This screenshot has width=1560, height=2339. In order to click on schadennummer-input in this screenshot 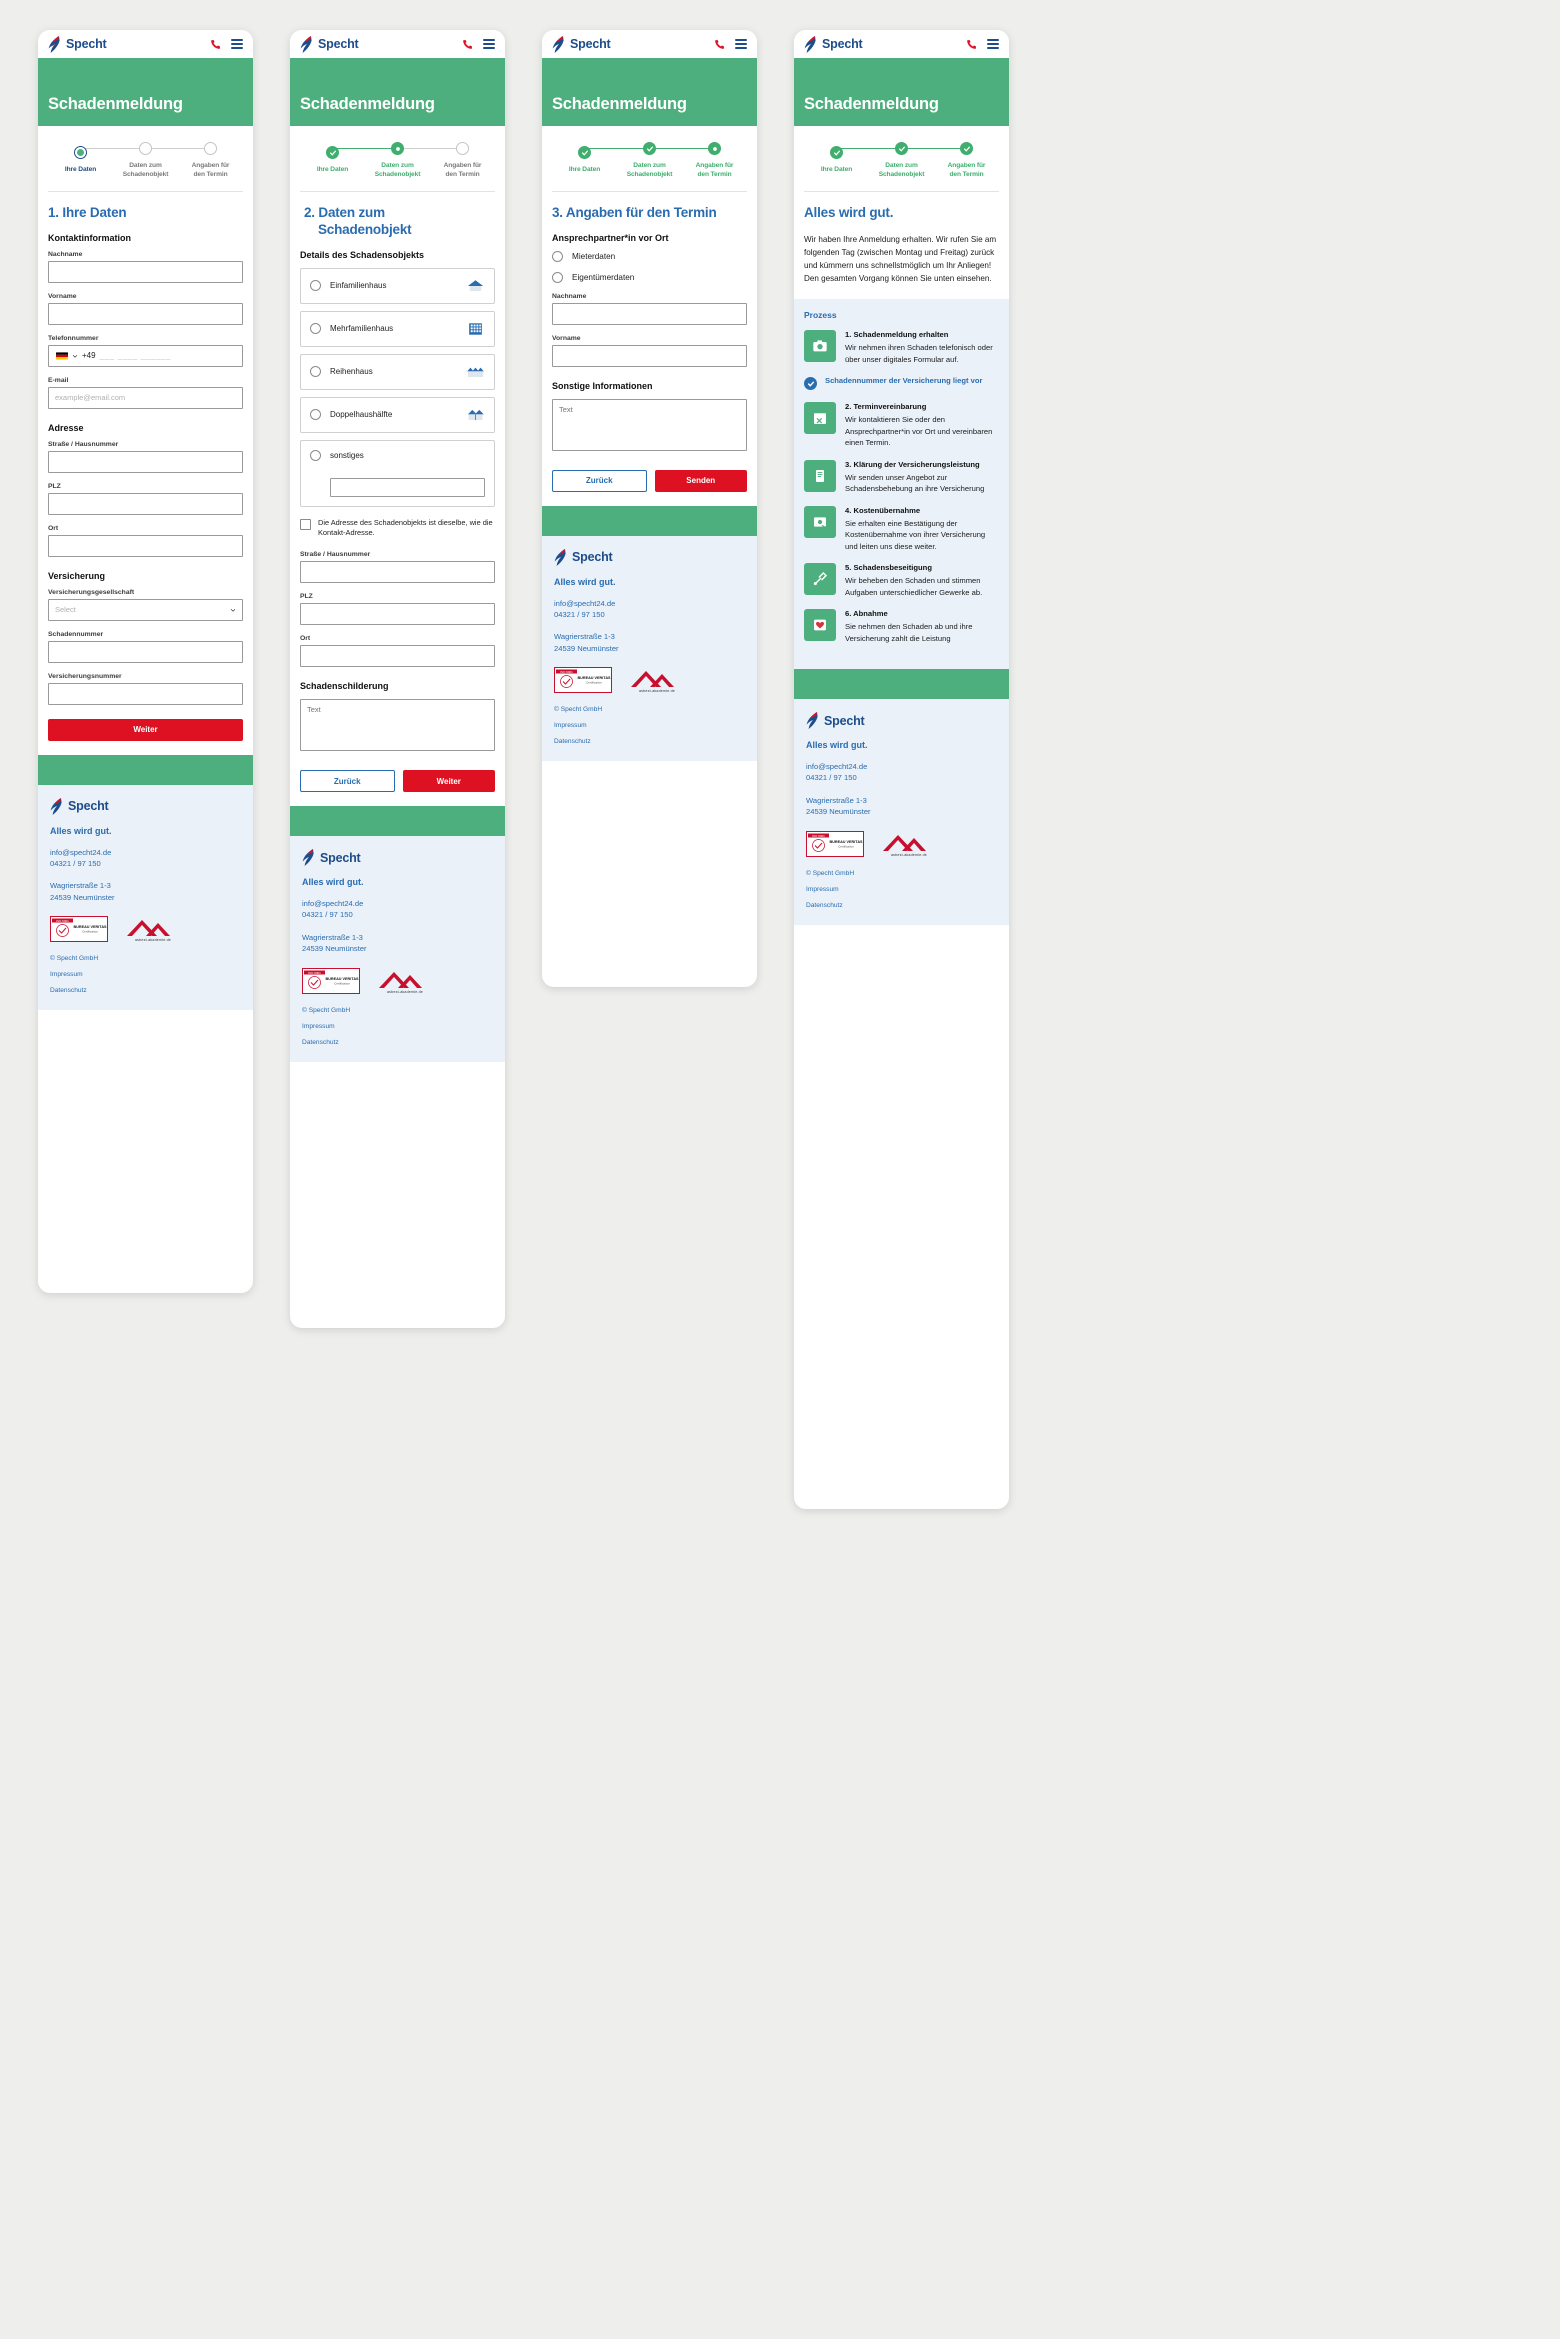, I will do `click(145, 651)`.